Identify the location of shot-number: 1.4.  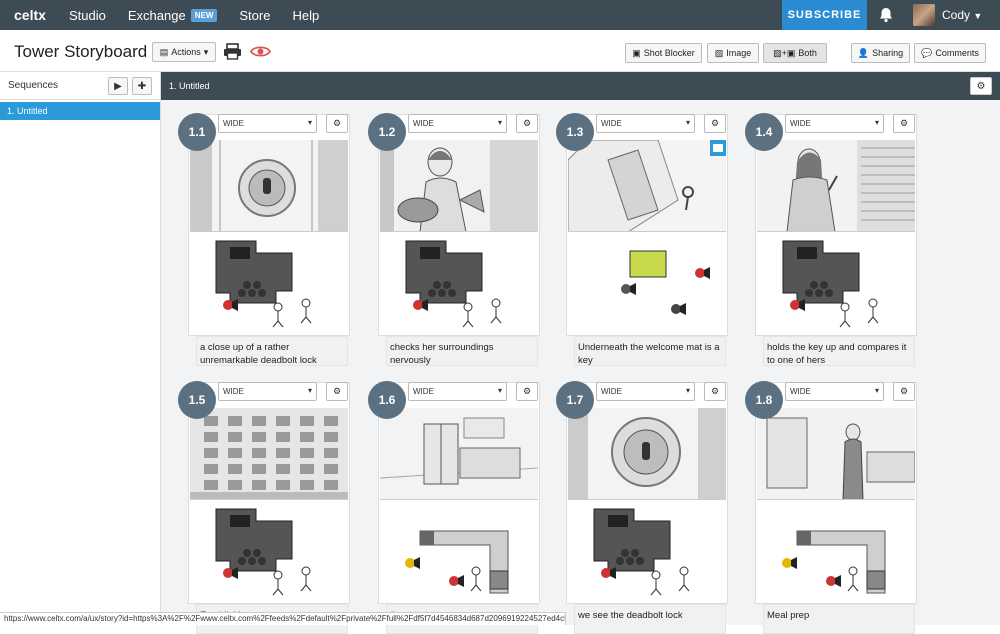
(764, 132).